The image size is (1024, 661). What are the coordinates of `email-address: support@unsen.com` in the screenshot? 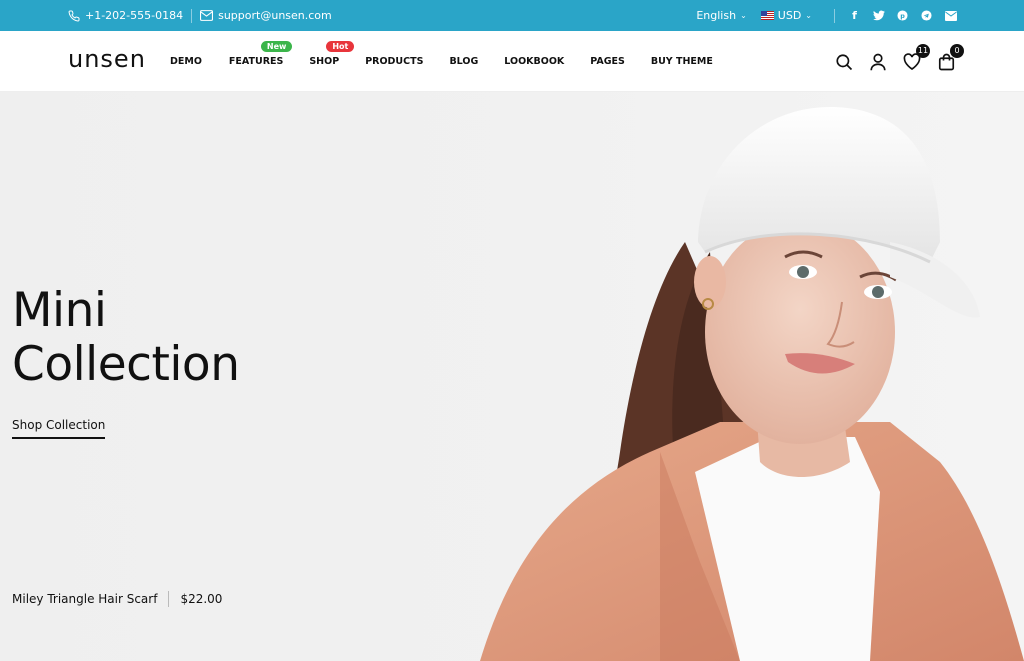 It's located at (275, 15).